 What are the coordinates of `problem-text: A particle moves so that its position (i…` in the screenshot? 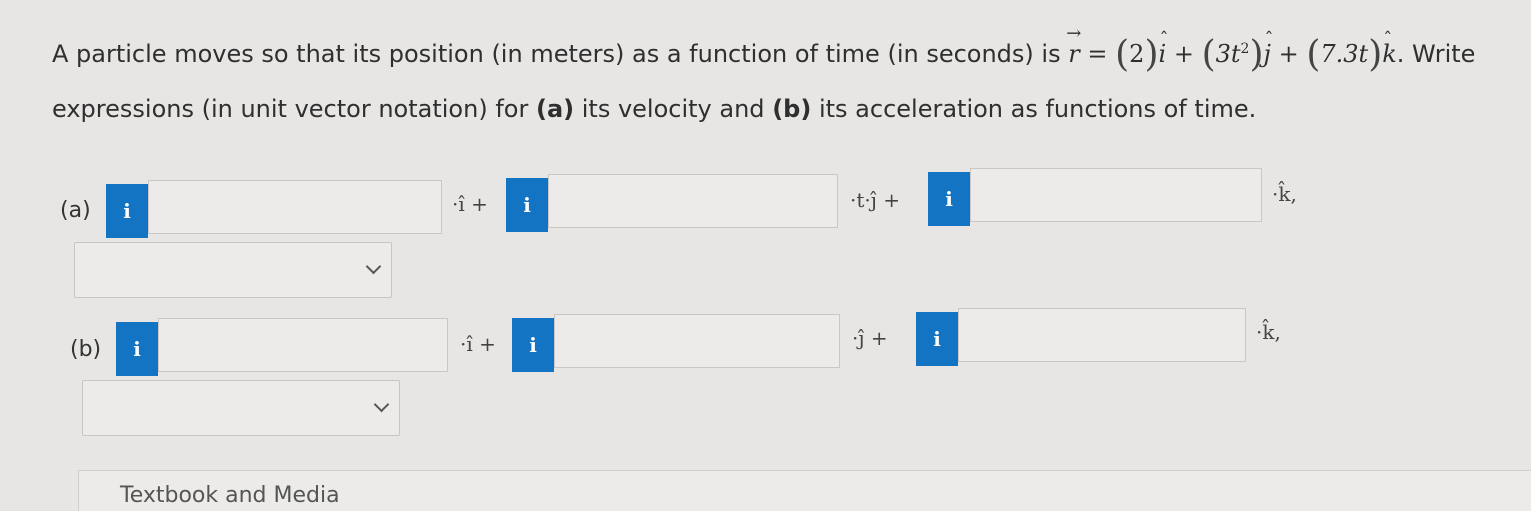 It's located at (556, 54).